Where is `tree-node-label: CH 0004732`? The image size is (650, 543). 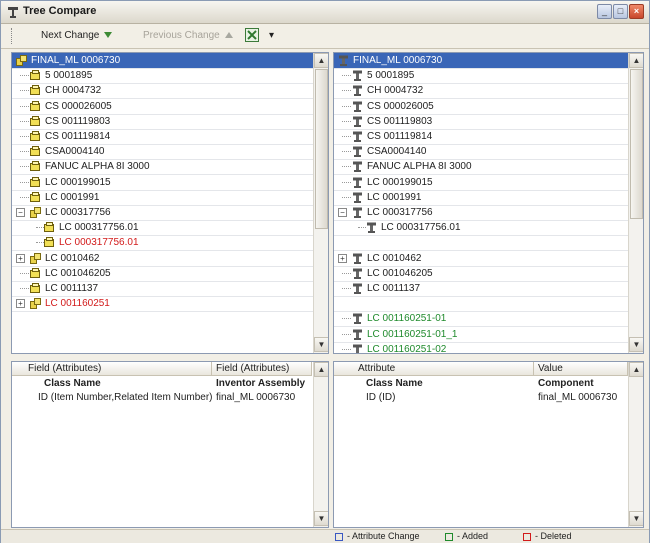
tree-node-label: CH 0004732 is located at coordinates (73, 90).